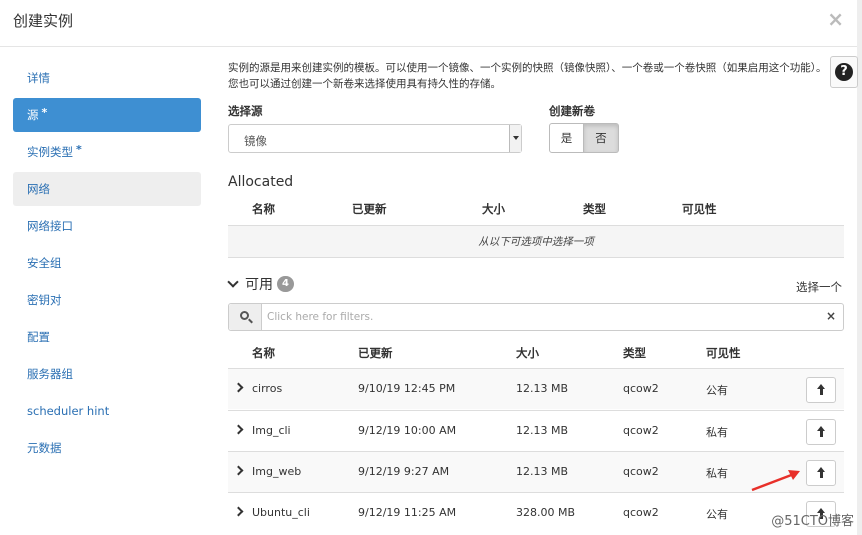 This screenshot has width=862, height=535. What do you see at coordinates (255, 141) in the screenshot?
I see `source-select-value: 镜像` at bounding box center [255, 141].